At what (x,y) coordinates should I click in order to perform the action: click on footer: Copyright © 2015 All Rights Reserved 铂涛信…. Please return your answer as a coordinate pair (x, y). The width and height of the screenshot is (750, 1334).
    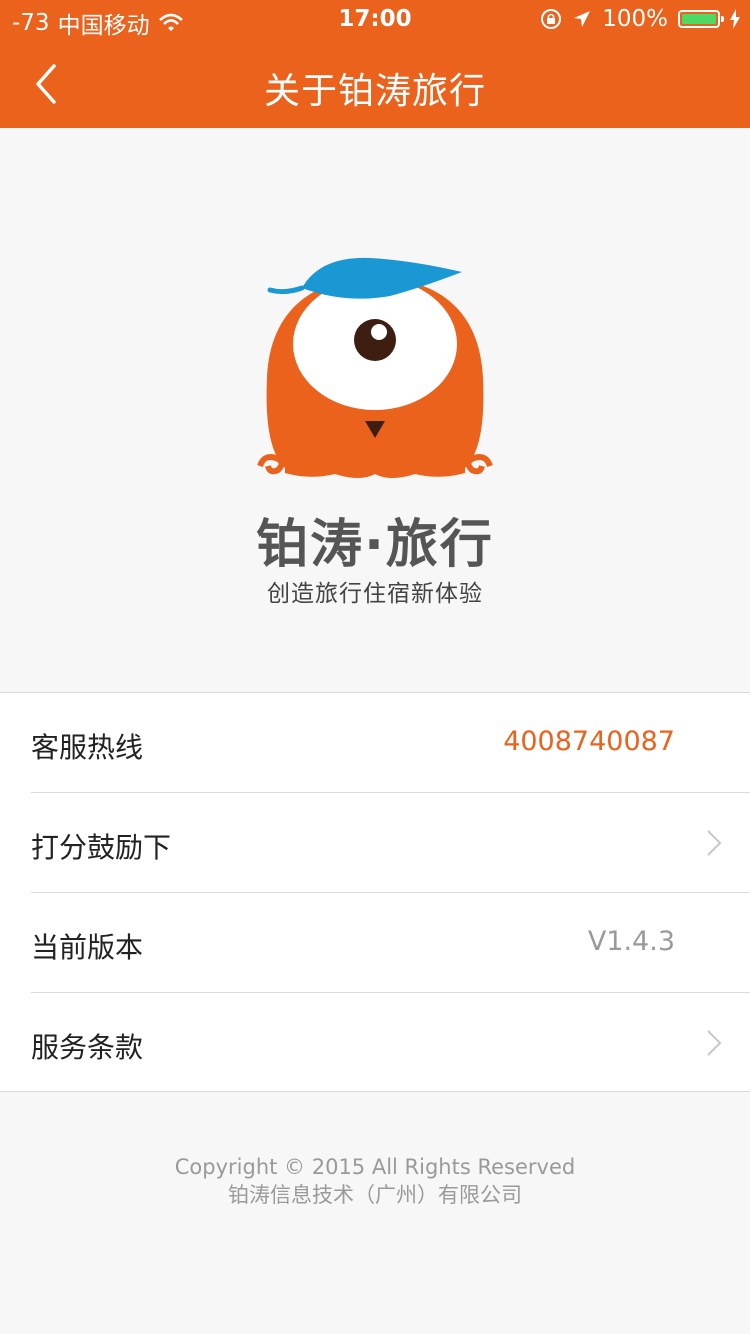
    Looking at the image, I should click on (375, 1181).